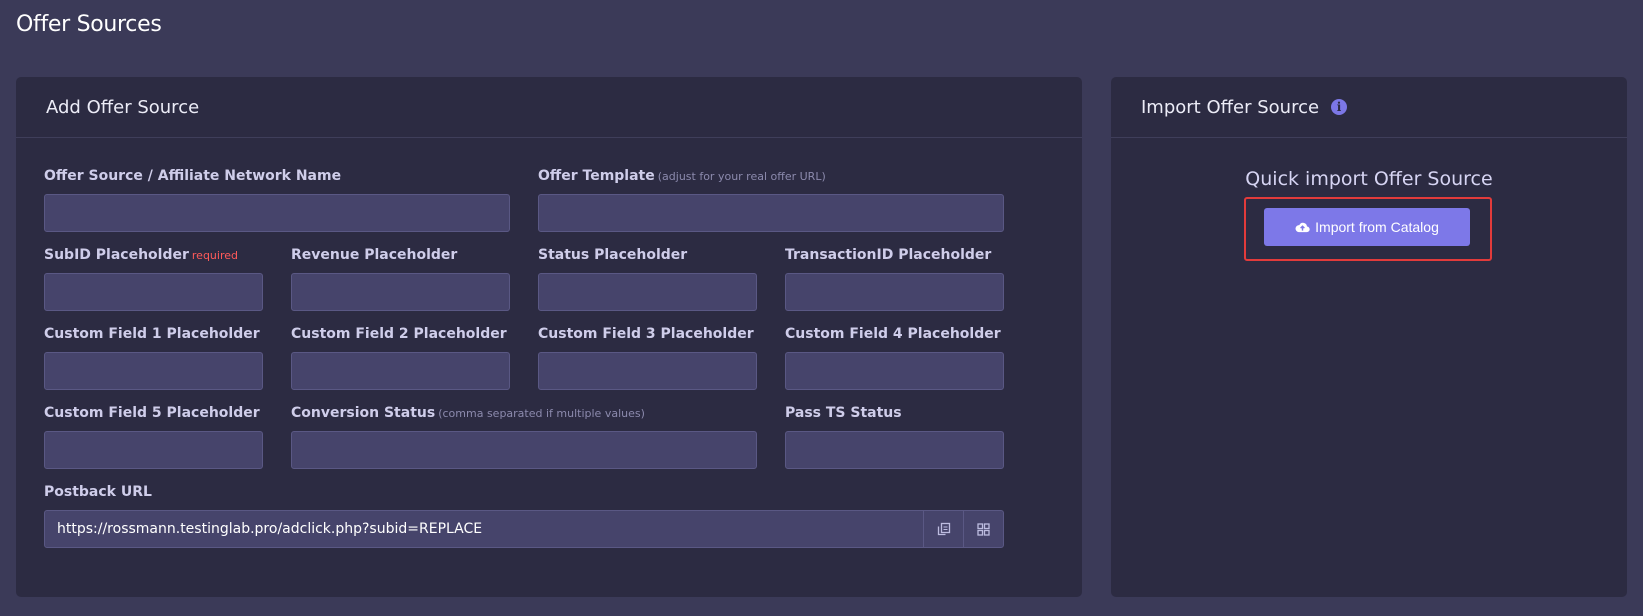 This screenshot has width=1643, height=616. Describe the element at coordinates (741, 176) in the screenshot. I see `offer-template-hint: (adjust for your real offer URL)` at that location.